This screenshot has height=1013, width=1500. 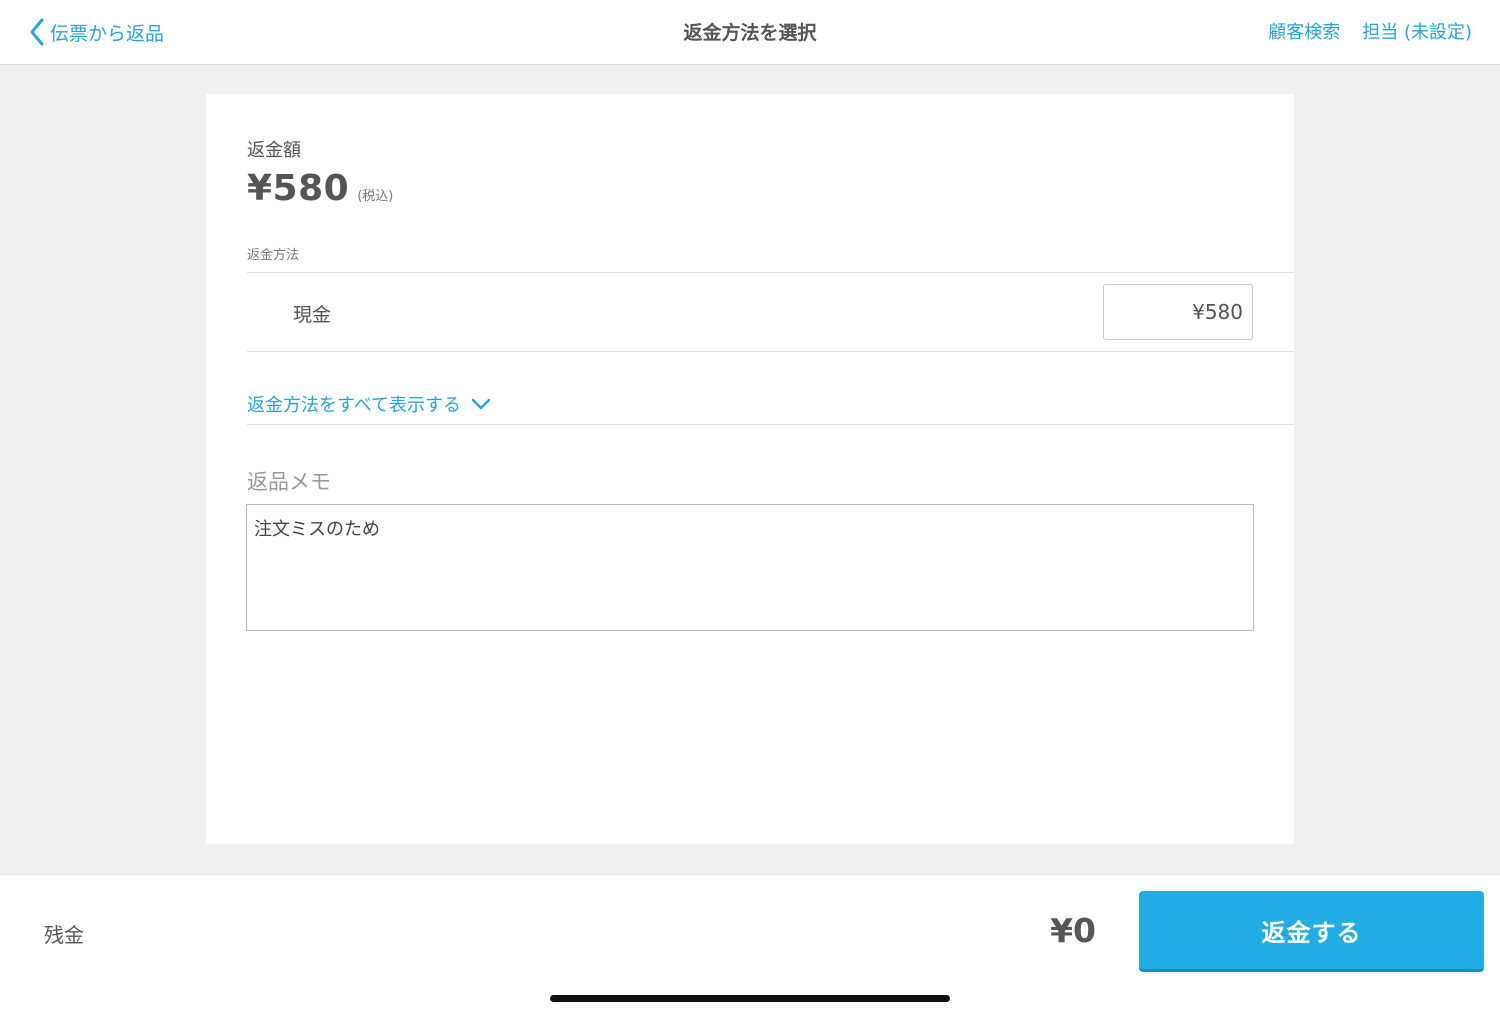 I want to click on staff-select-button: 担当 (未設定), so click(x=1417, y=31).